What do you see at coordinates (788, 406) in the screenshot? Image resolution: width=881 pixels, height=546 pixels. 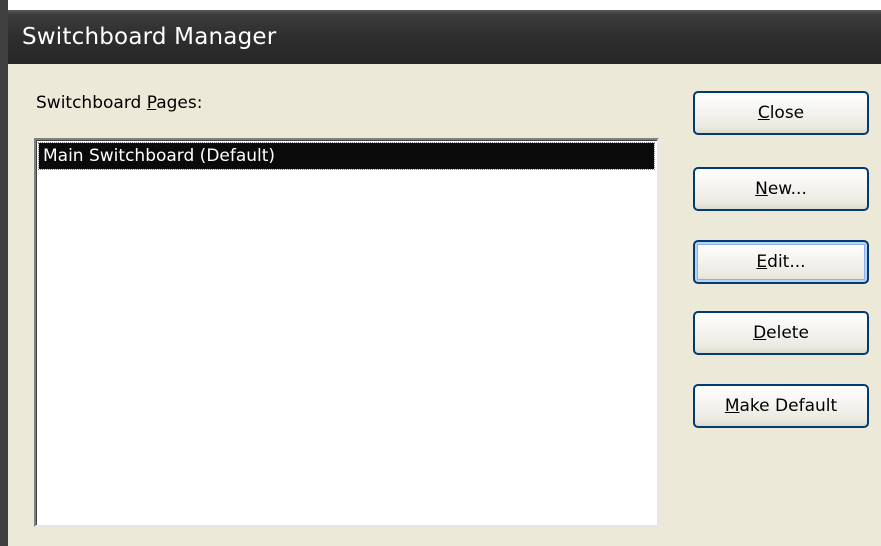 I see `make-default-button-rest: ake Default` at bounding box center [788, 406].